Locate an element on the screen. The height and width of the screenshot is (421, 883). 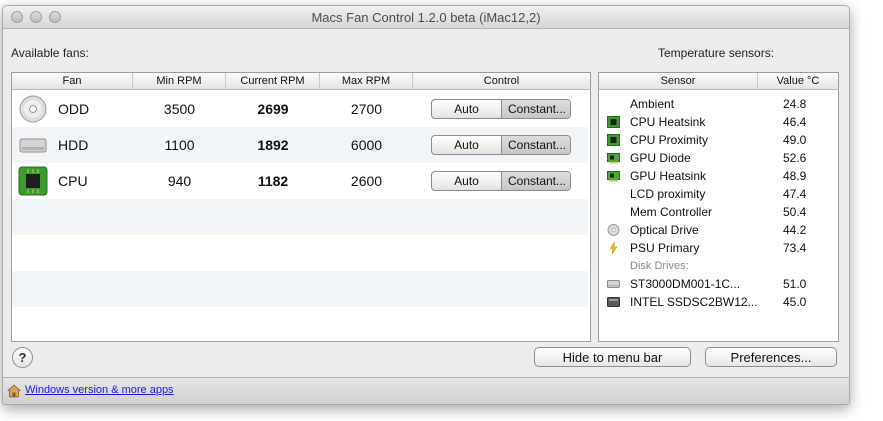
sensor-value: 24.8 is located at coordinates (795, 104).